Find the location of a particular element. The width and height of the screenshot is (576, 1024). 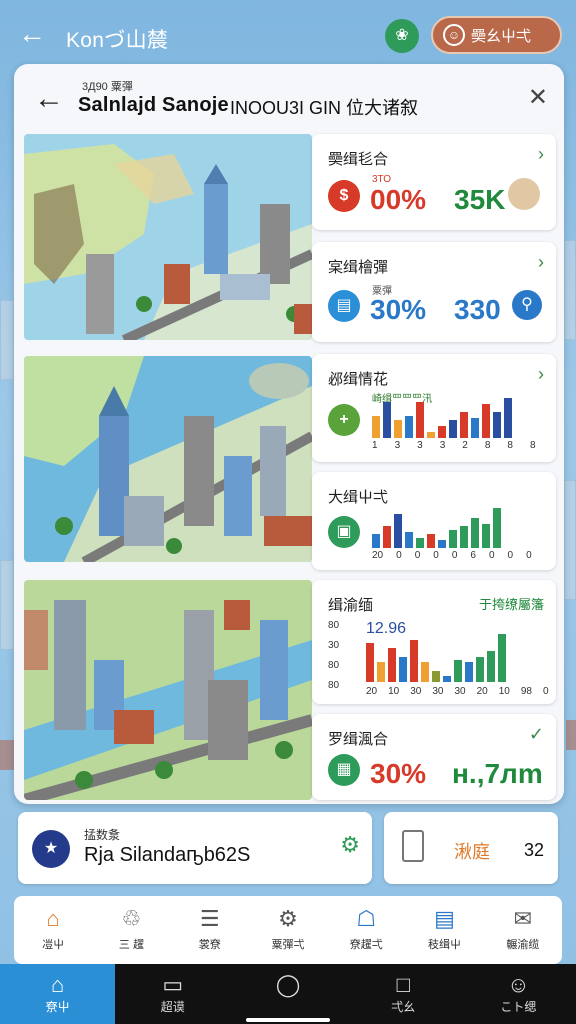

tab-5: ☖ 尞趯弌 is located at coordinates (366, 930).